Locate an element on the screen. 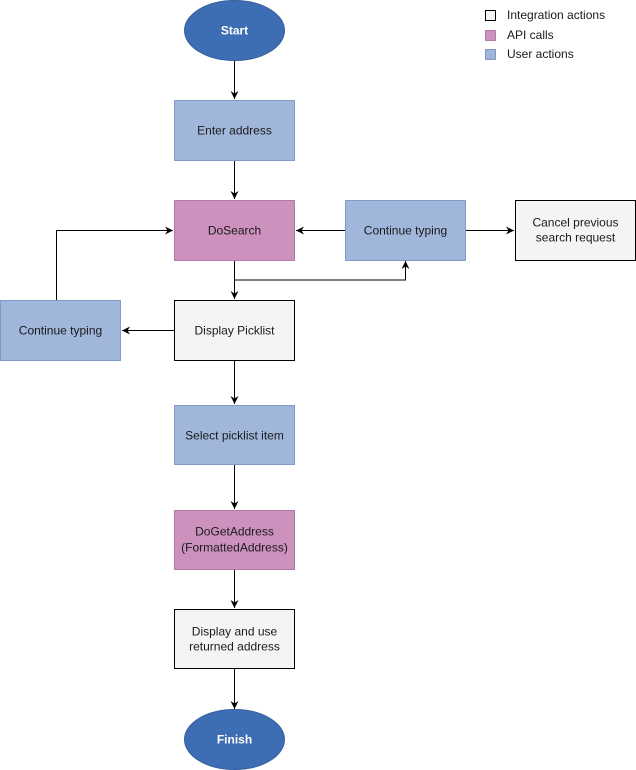  dogetaddress-node: DoGetAddress (FormattedAddress) is located at coordinates (234, 540).